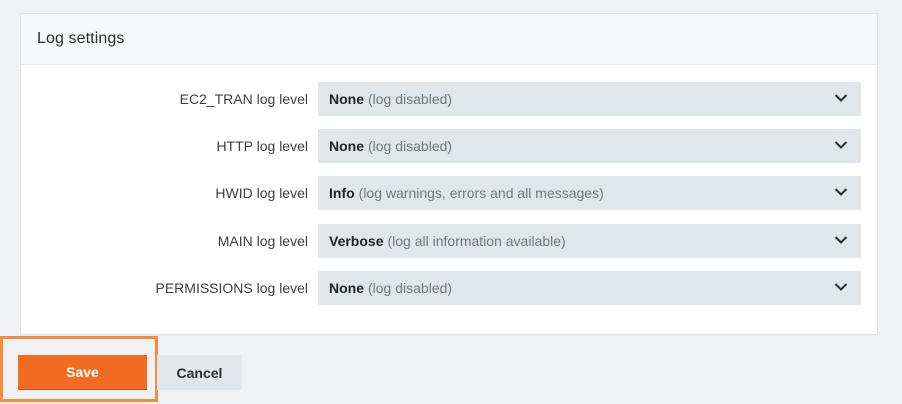 Image resolution: width=902 pixels, height=404 pixels. What do you see at coordinates (199, 372) in the screenshot?
I see `cancel-button: Cancel` at bounding box center [199, 372].